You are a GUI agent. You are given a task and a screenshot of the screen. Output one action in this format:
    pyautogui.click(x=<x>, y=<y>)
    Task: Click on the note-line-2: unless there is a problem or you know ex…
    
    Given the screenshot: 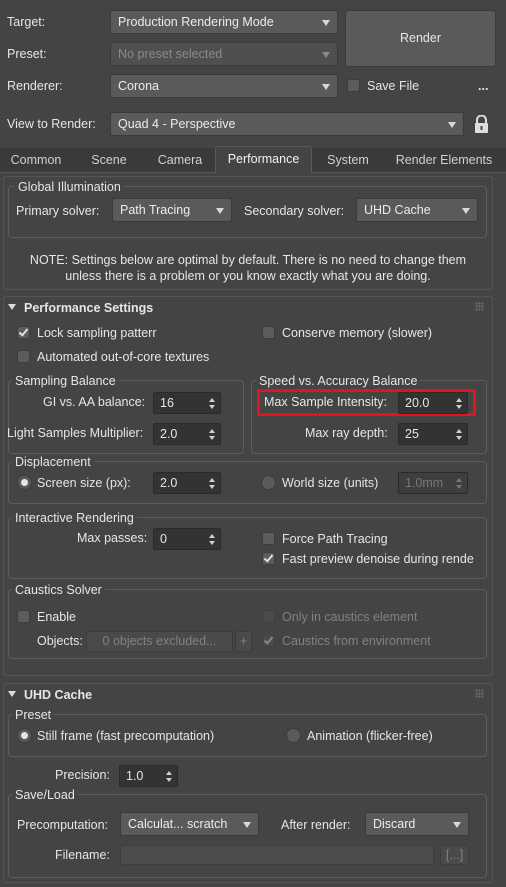 What is the action you would take?
    pyautogui.click(x=248, y=276)
    